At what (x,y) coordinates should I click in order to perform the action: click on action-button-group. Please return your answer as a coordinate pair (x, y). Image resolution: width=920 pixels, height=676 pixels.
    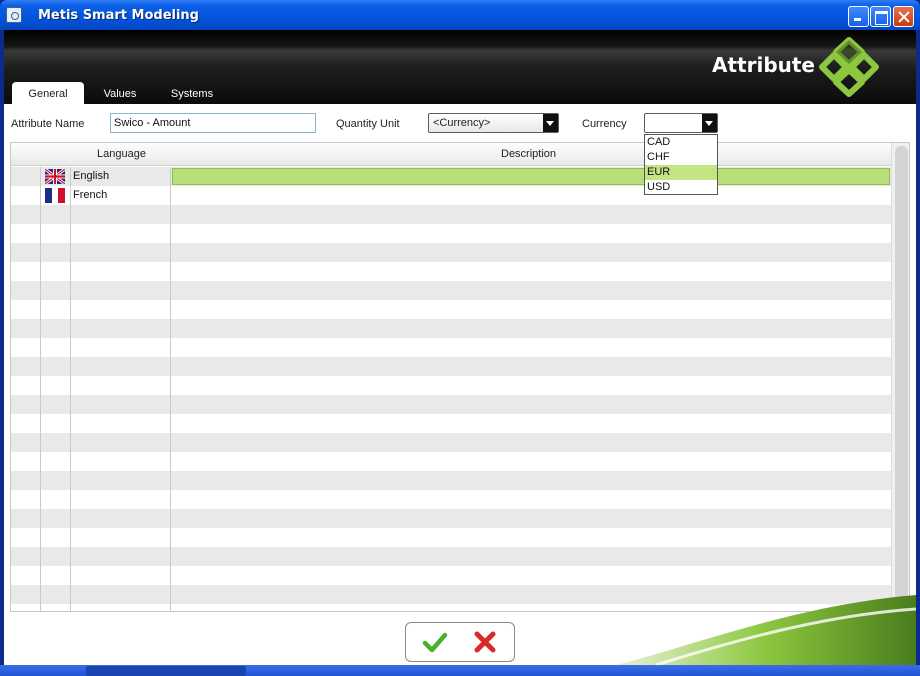
    Looking at the image, I should click on (460, 642).